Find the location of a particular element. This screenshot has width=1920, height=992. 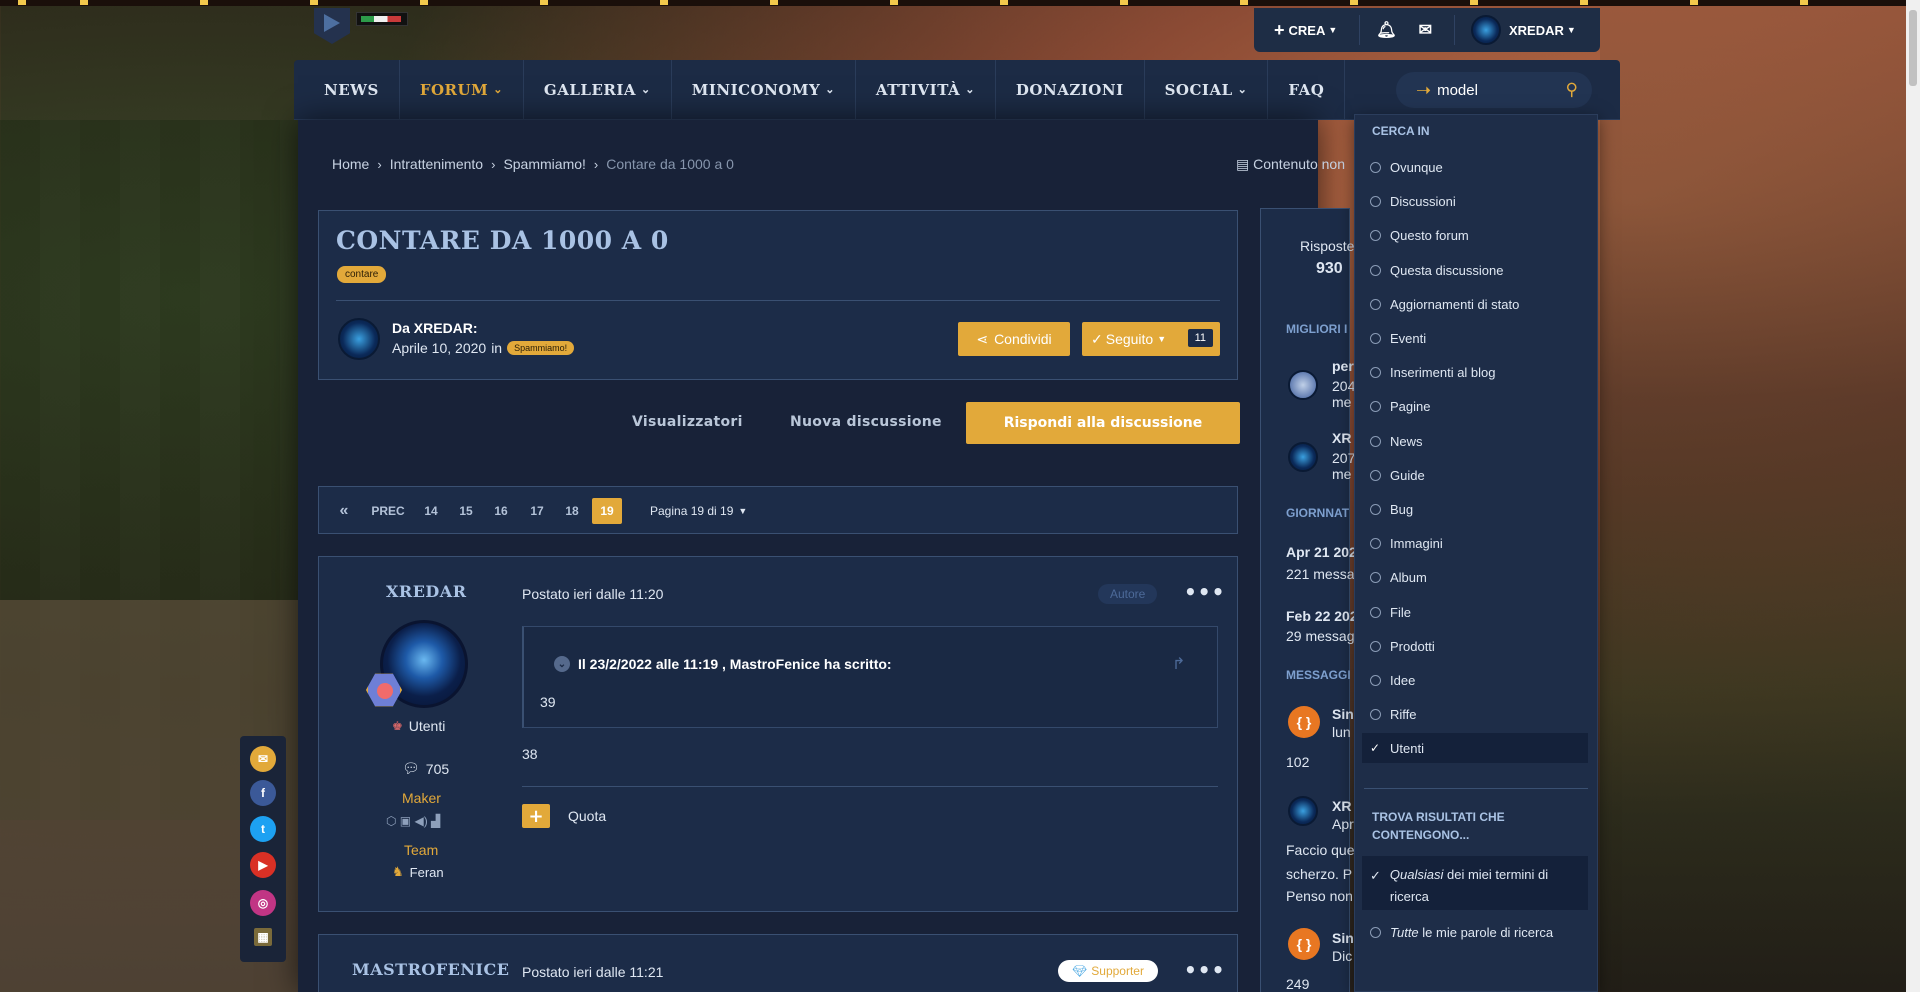

unread-content-link: ▤ Contenuto non is located at coordinates (1290, 164).